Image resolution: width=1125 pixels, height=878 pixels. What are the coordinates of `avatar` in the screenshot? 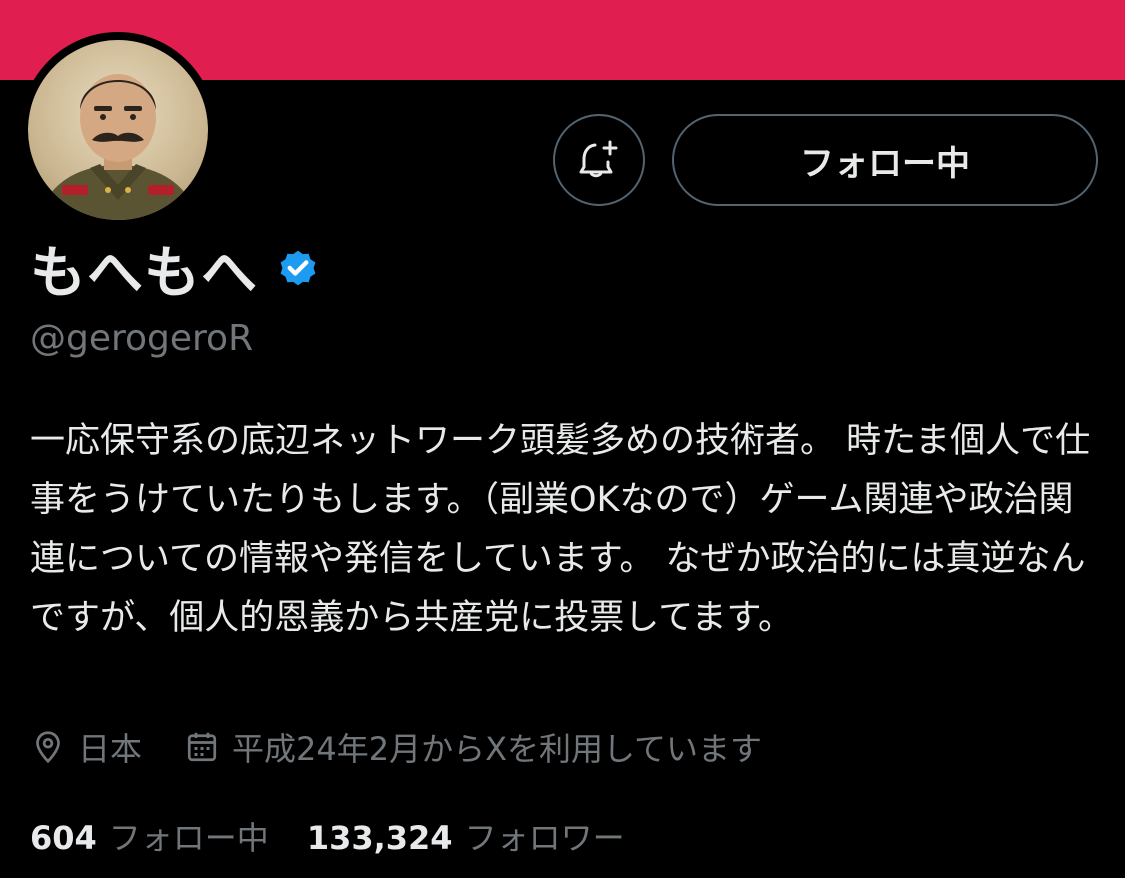 It's located at (118, 130).